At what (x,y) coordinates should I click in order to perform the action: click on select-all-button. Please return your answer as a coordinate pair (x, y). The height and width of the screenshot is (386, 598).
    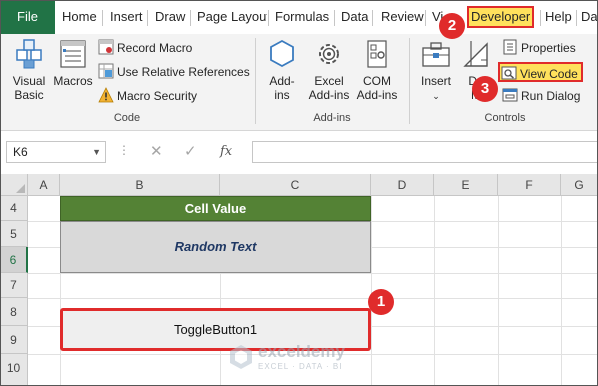
    Looking at the image, I should click on (14, 185).